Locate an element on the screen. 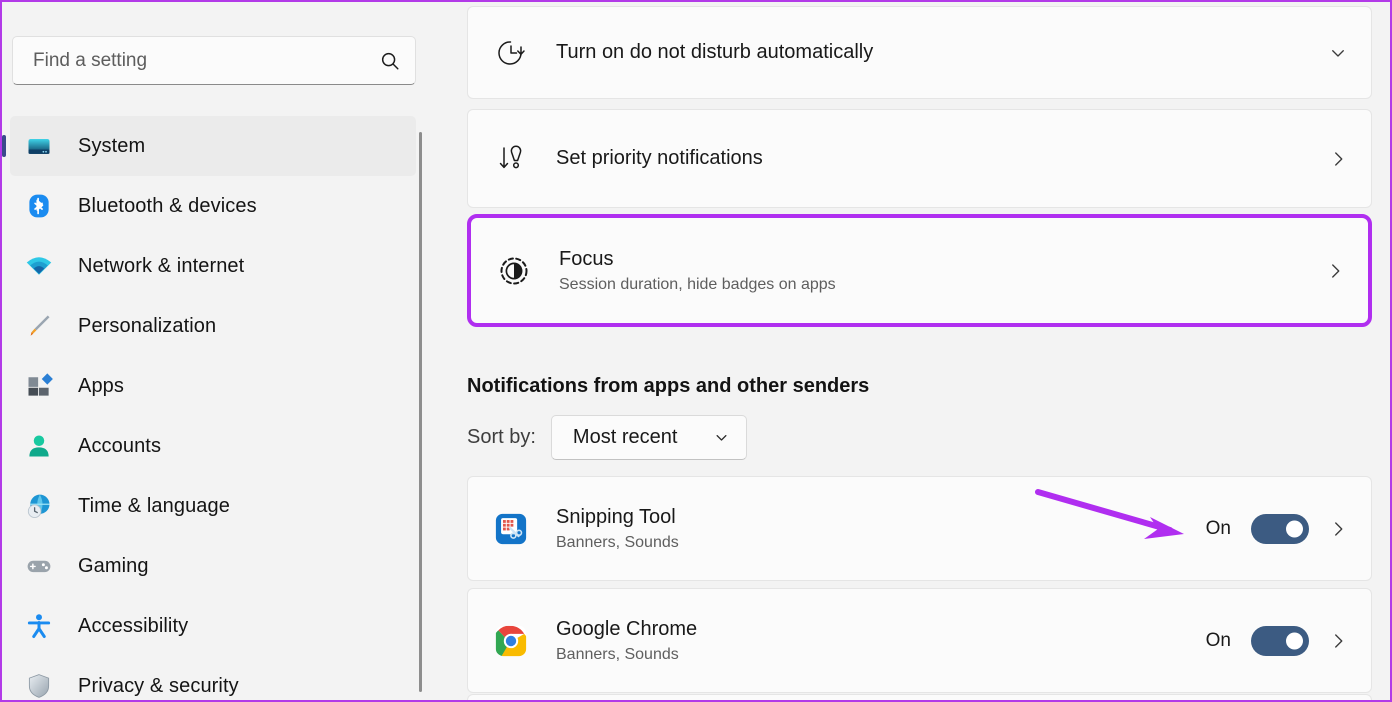 The height and width of the screenshot is (702, 1392). card-do-not-disturb: Turn on do not disturb automatically is located at coordinates (919, 52).